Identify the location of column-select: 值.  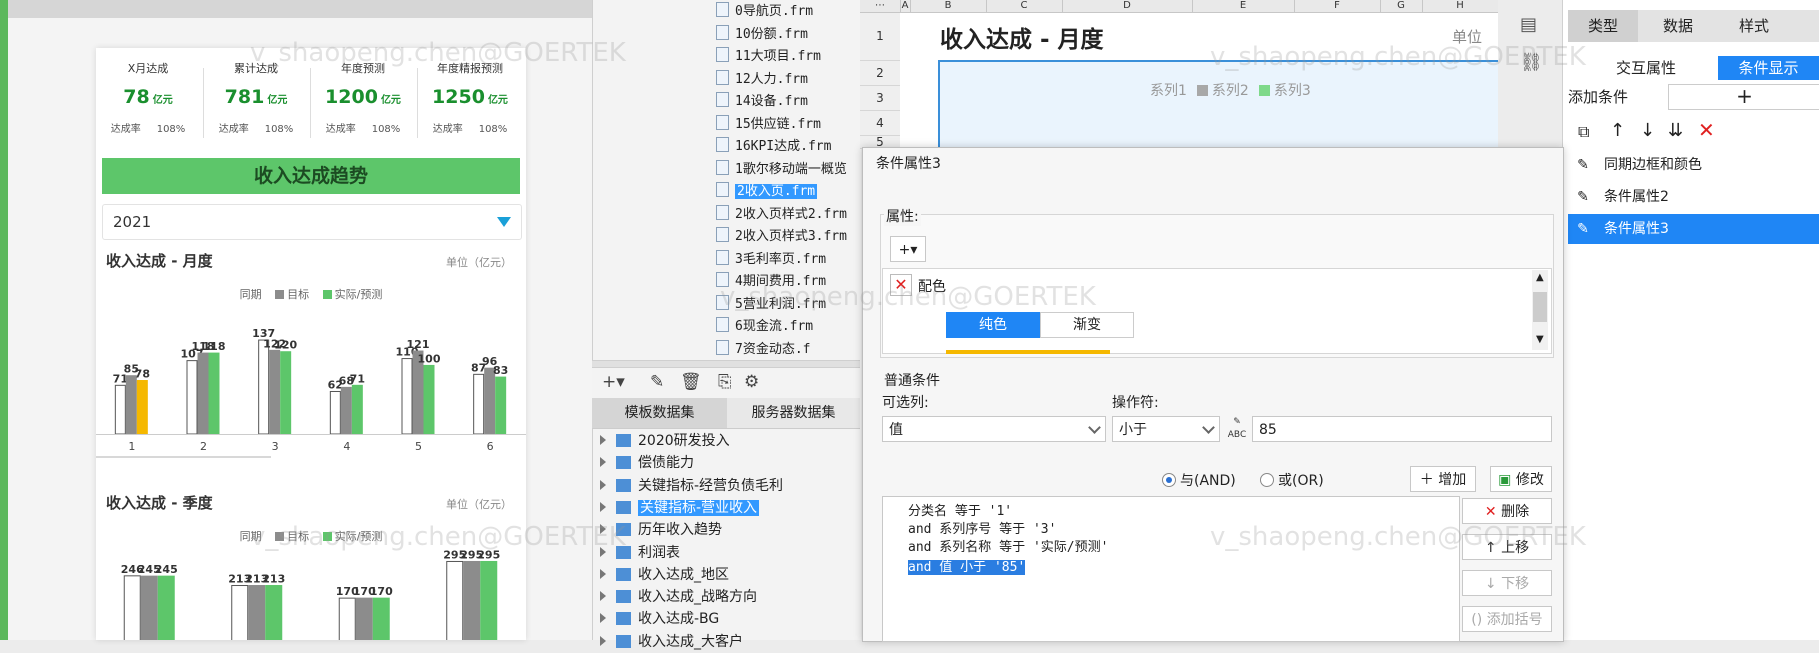
(994, 429).